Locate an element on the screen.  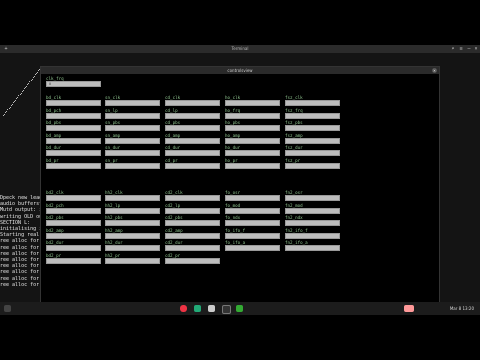
control-slider: fo_ifo_f is located at coordinates (252, 233).